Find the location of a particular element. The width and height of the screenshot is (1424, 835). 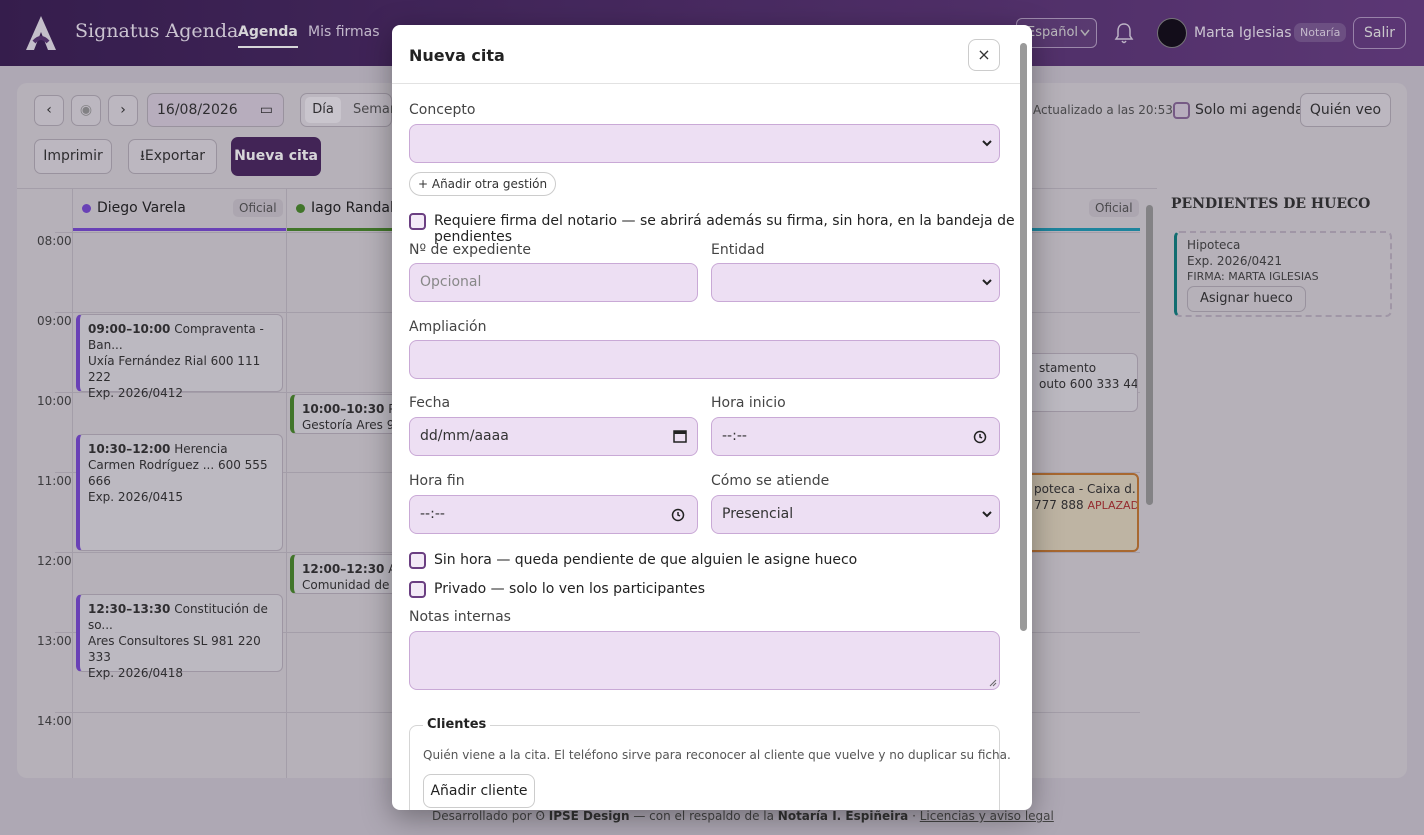

dialog-title: Nueva cita is located at coordinates (457, 55).